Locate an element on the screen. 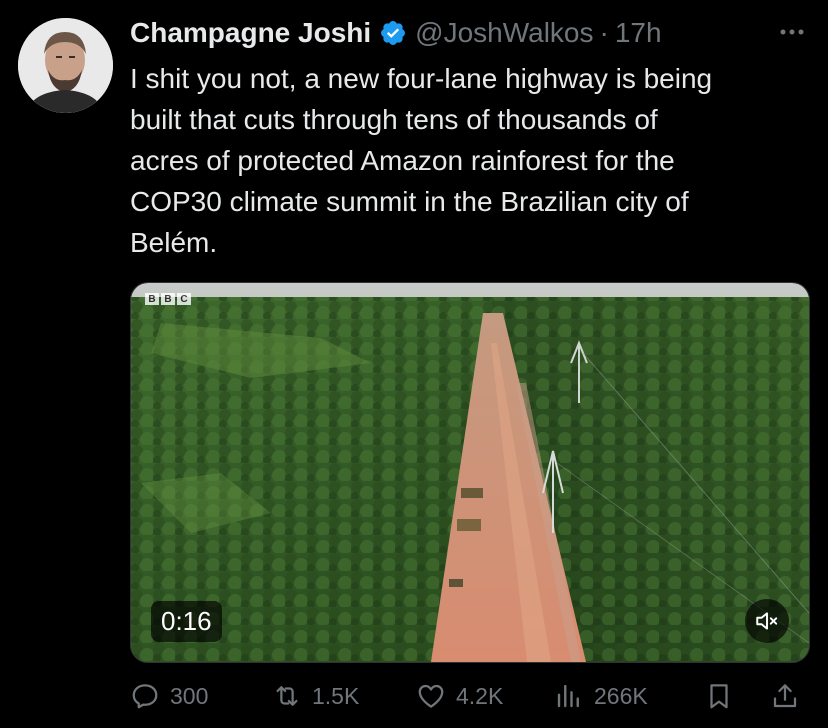 The width and height of the screenshot is (828, 728). reply-button: 300 is located at coordinates (169, 696).